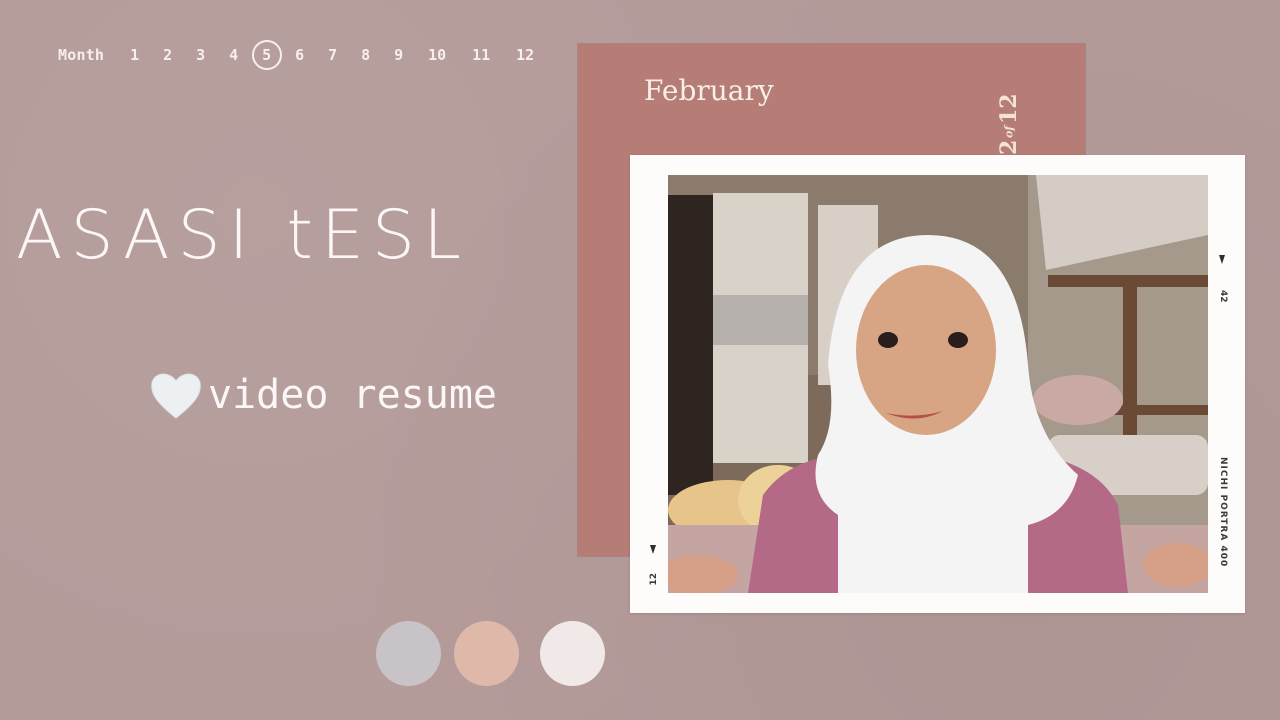 This screenshot has width=1280, height=720. What do you see at coordinates (176, 396) in the screenshot?
I see `white-heart-icon` at bounding box center [176, 396].